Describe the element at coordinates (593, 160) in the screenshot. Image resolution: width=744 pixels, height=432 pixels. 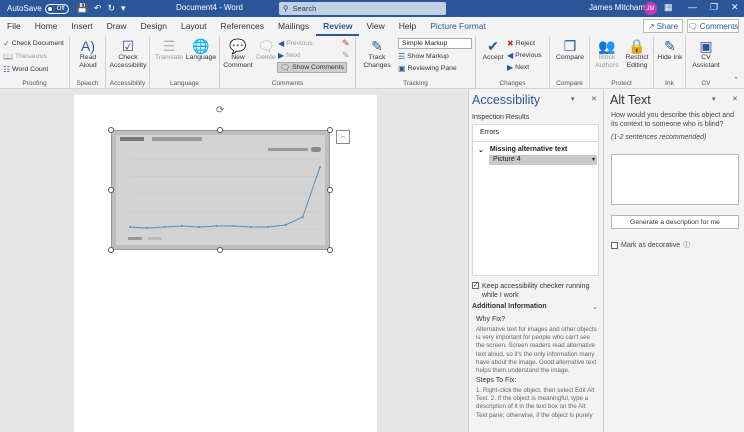
I see `dropdown-arrow-icon: ▾` at that location.